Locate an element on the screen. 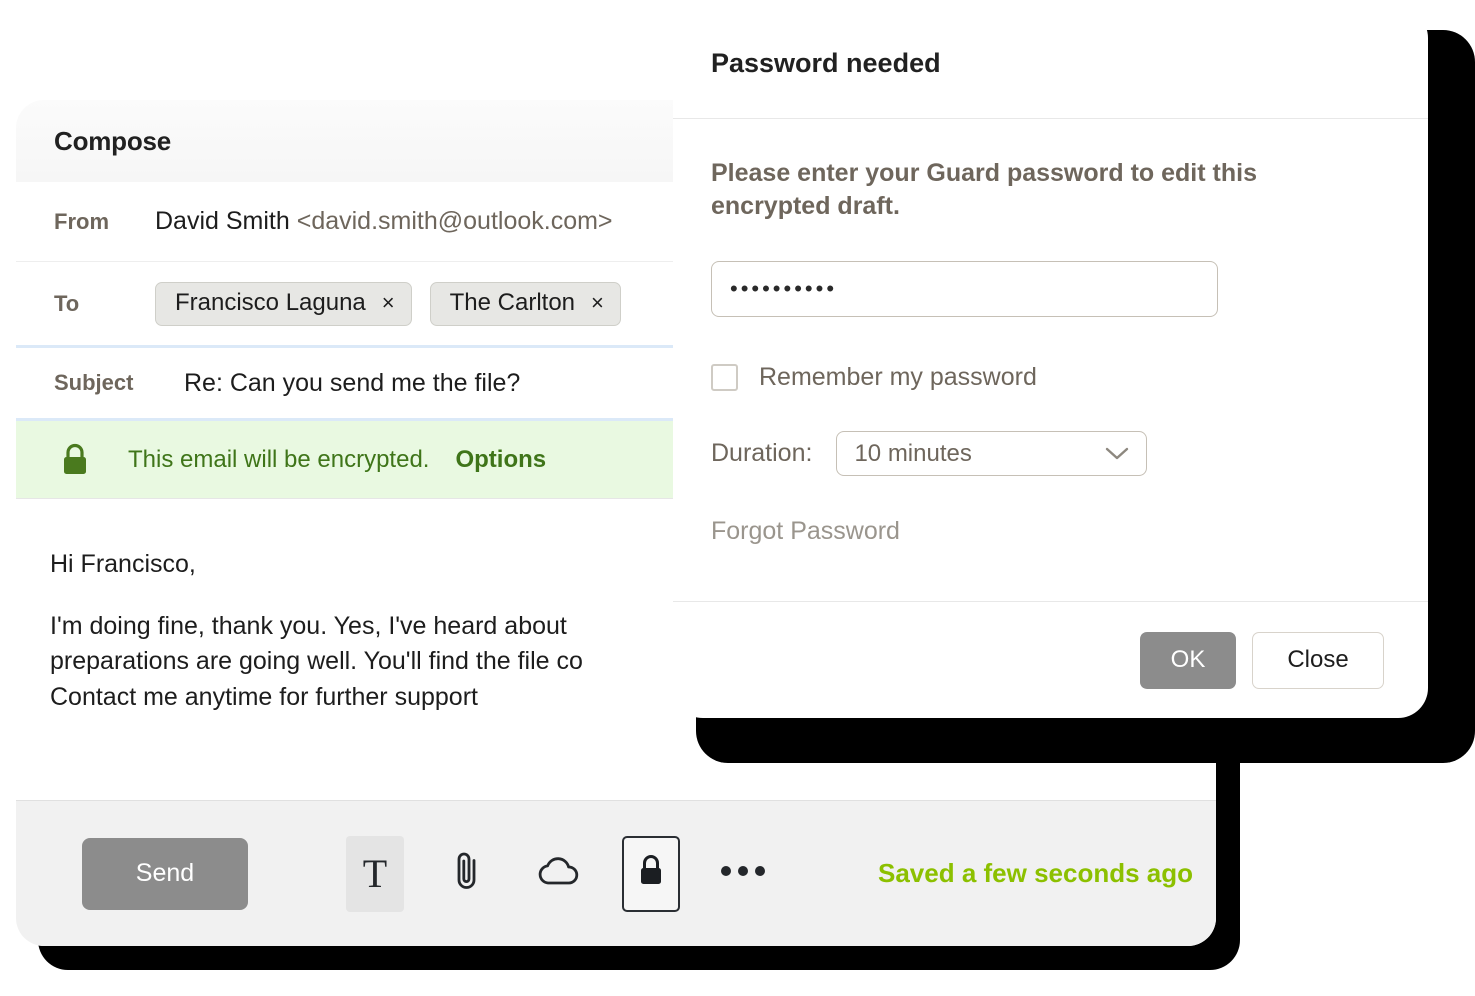 The image size is (1475, 996). remember-password-checkbox is located at coordinates (724, 377).